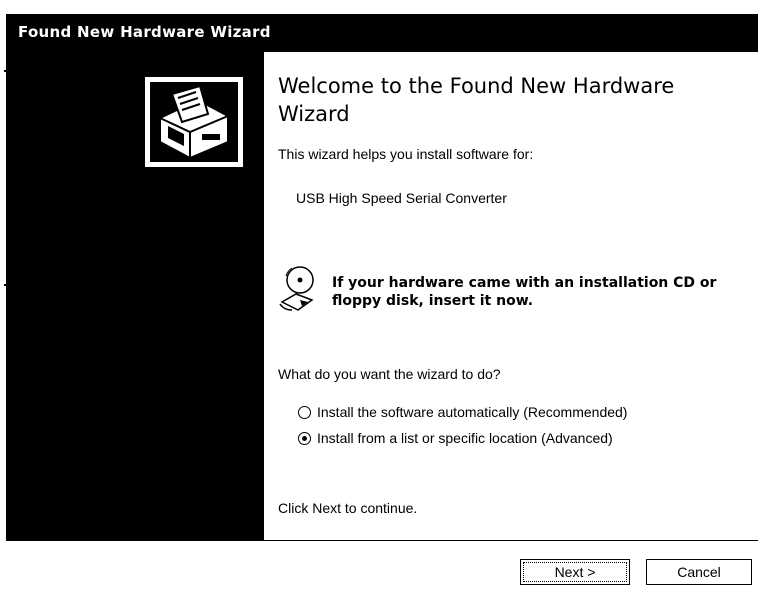 The image size is (762, 605). What do you see at coordinates (296, 288) in the screenshot?
I see `cd-floppy-icon` at bounding box center [296, 288].